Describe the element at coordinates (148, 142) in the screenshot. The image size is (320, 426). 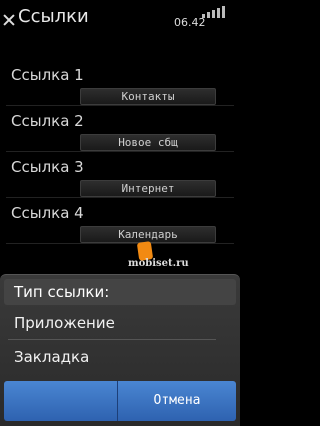
I see `link-value: Новое сбщ` at that location.